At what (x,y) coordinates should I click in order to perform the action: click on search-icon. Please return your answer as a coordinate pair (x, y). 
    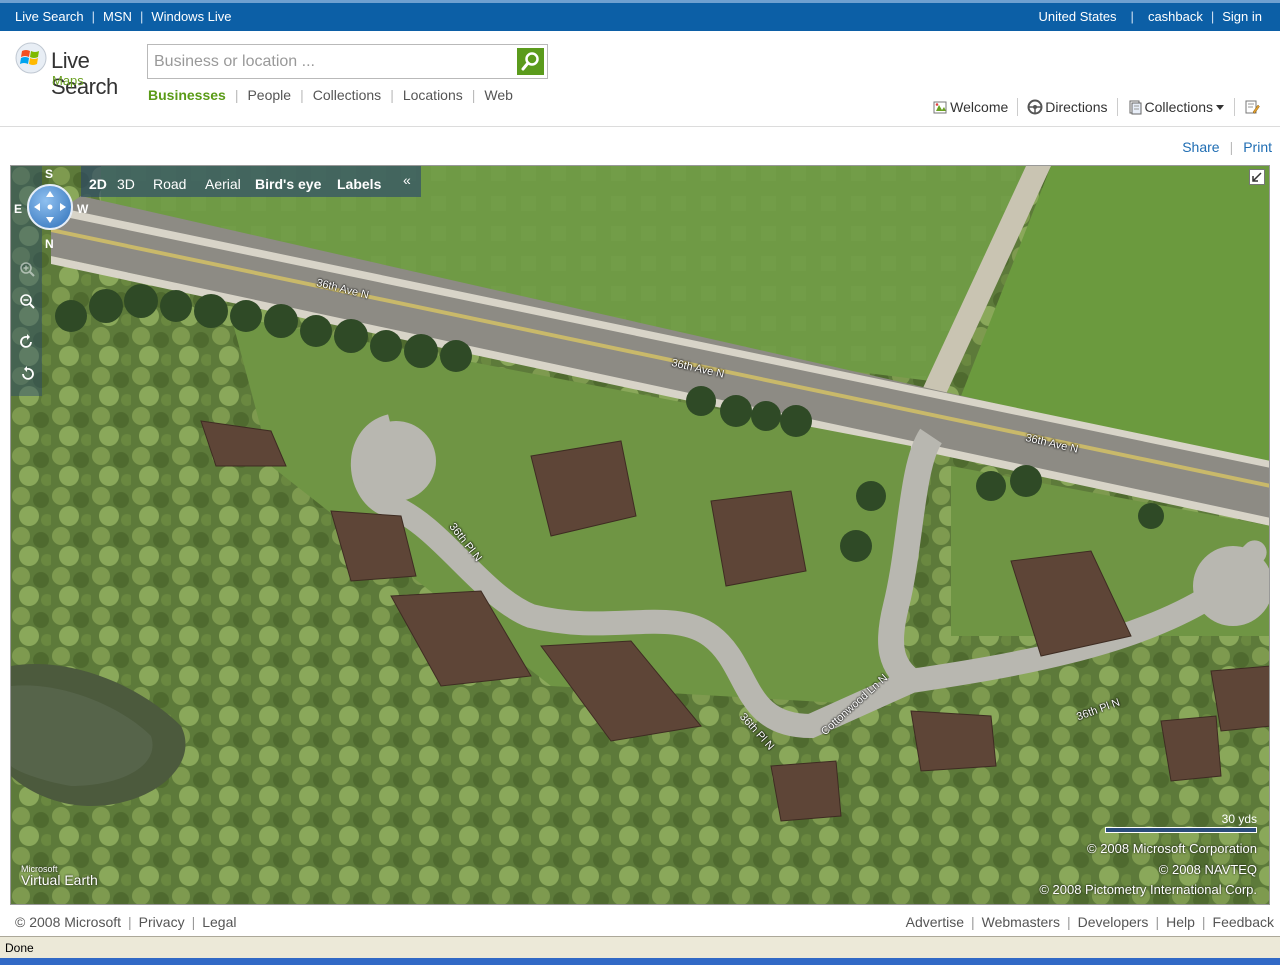
    Looking at the image, I should click on (530, 61).